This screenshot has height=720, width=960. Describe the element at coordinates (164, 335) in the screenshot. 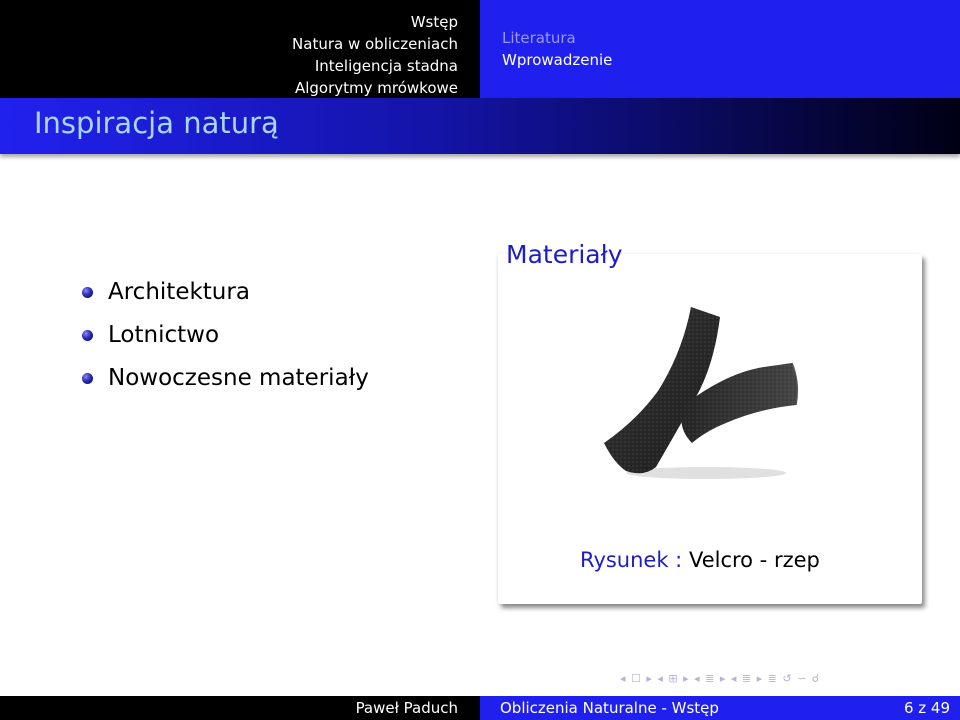

I see `bullet-text: Lotnictwo` at that location.